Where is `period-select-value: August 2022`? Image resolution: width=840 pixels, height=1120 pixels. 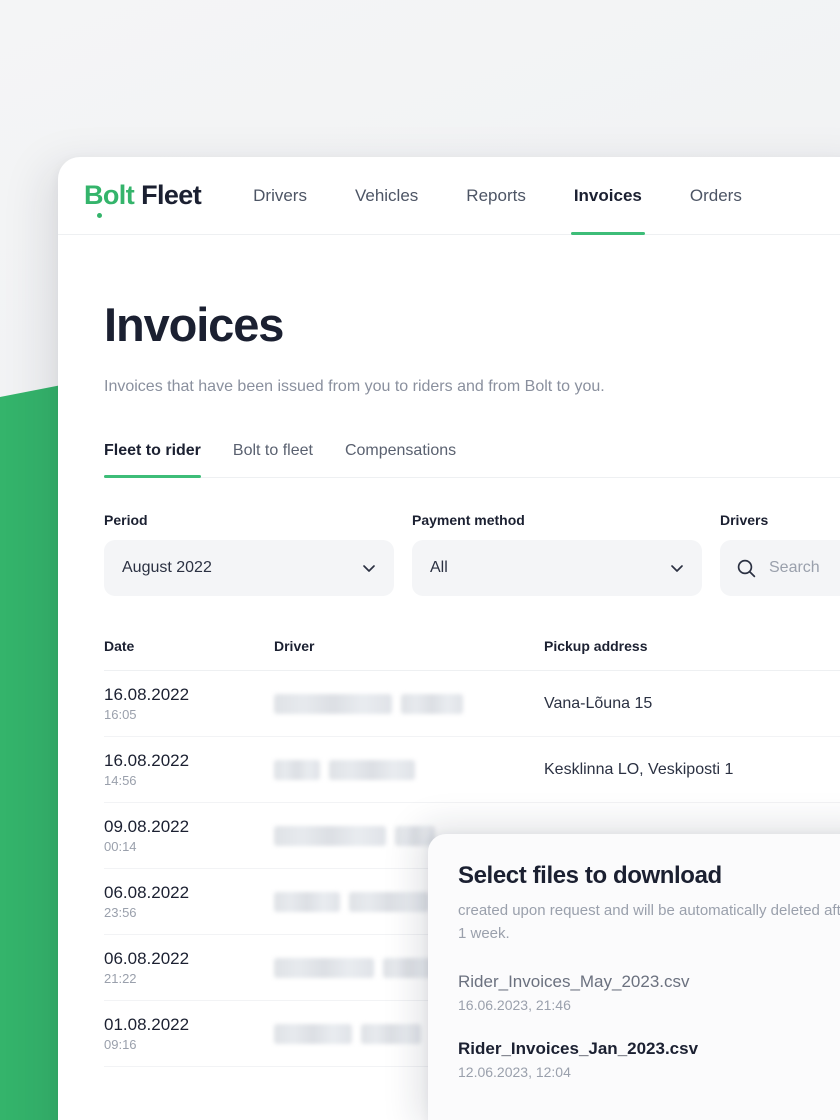
period-select-value: August 2022 is located at coordinates (167, 567).